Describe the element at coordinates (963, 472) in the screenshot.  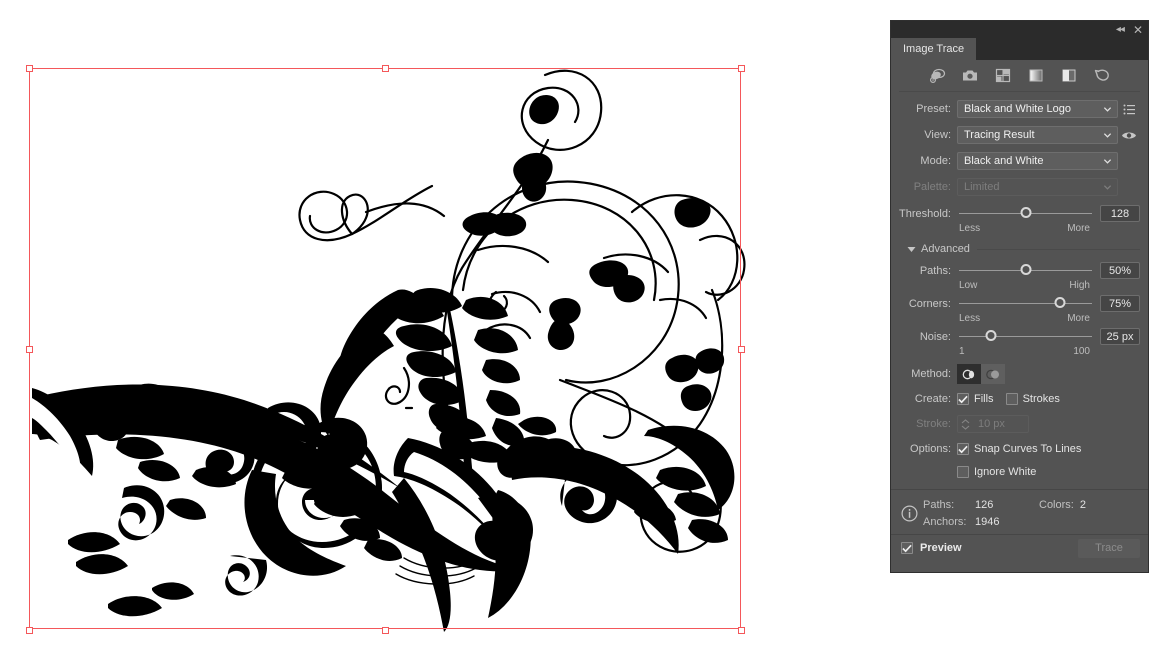
I see `ignore-white-checkbox` at that location.